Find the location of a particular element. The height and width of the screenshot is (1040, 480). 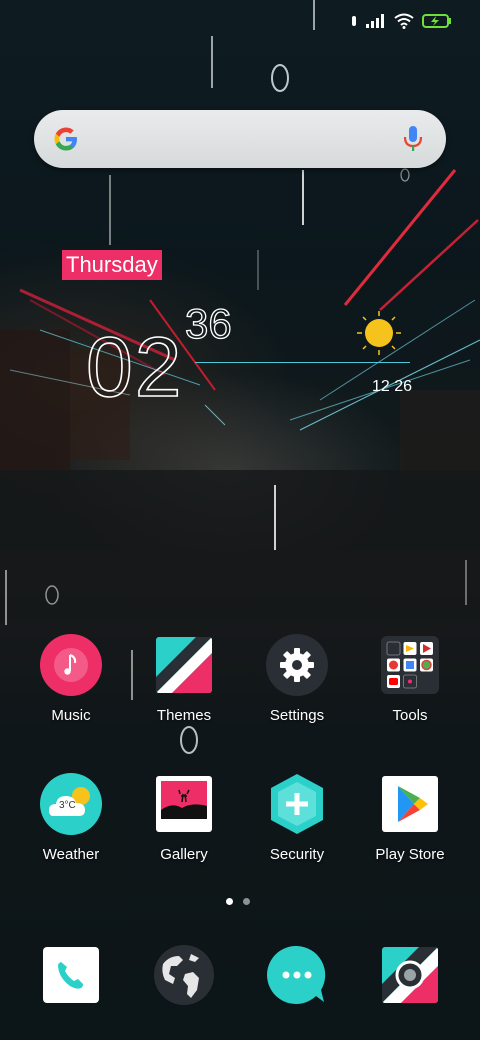

gear-icon is located at coordinates (297, 665).